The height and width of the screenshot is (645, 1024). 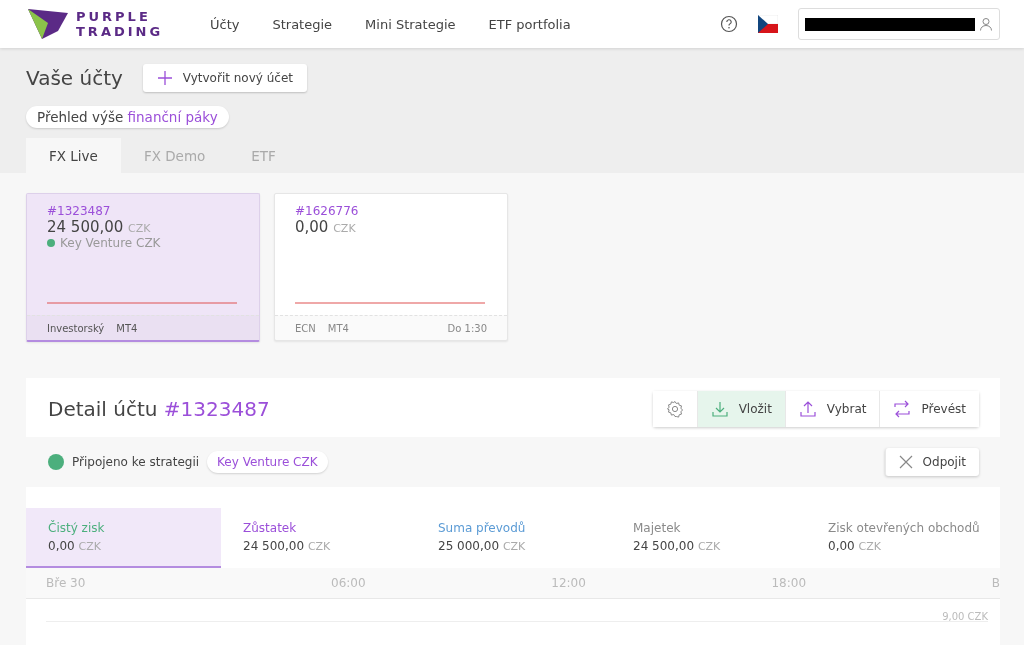 I want to click on axis-label: 18:00, so click(x=789, y=583).